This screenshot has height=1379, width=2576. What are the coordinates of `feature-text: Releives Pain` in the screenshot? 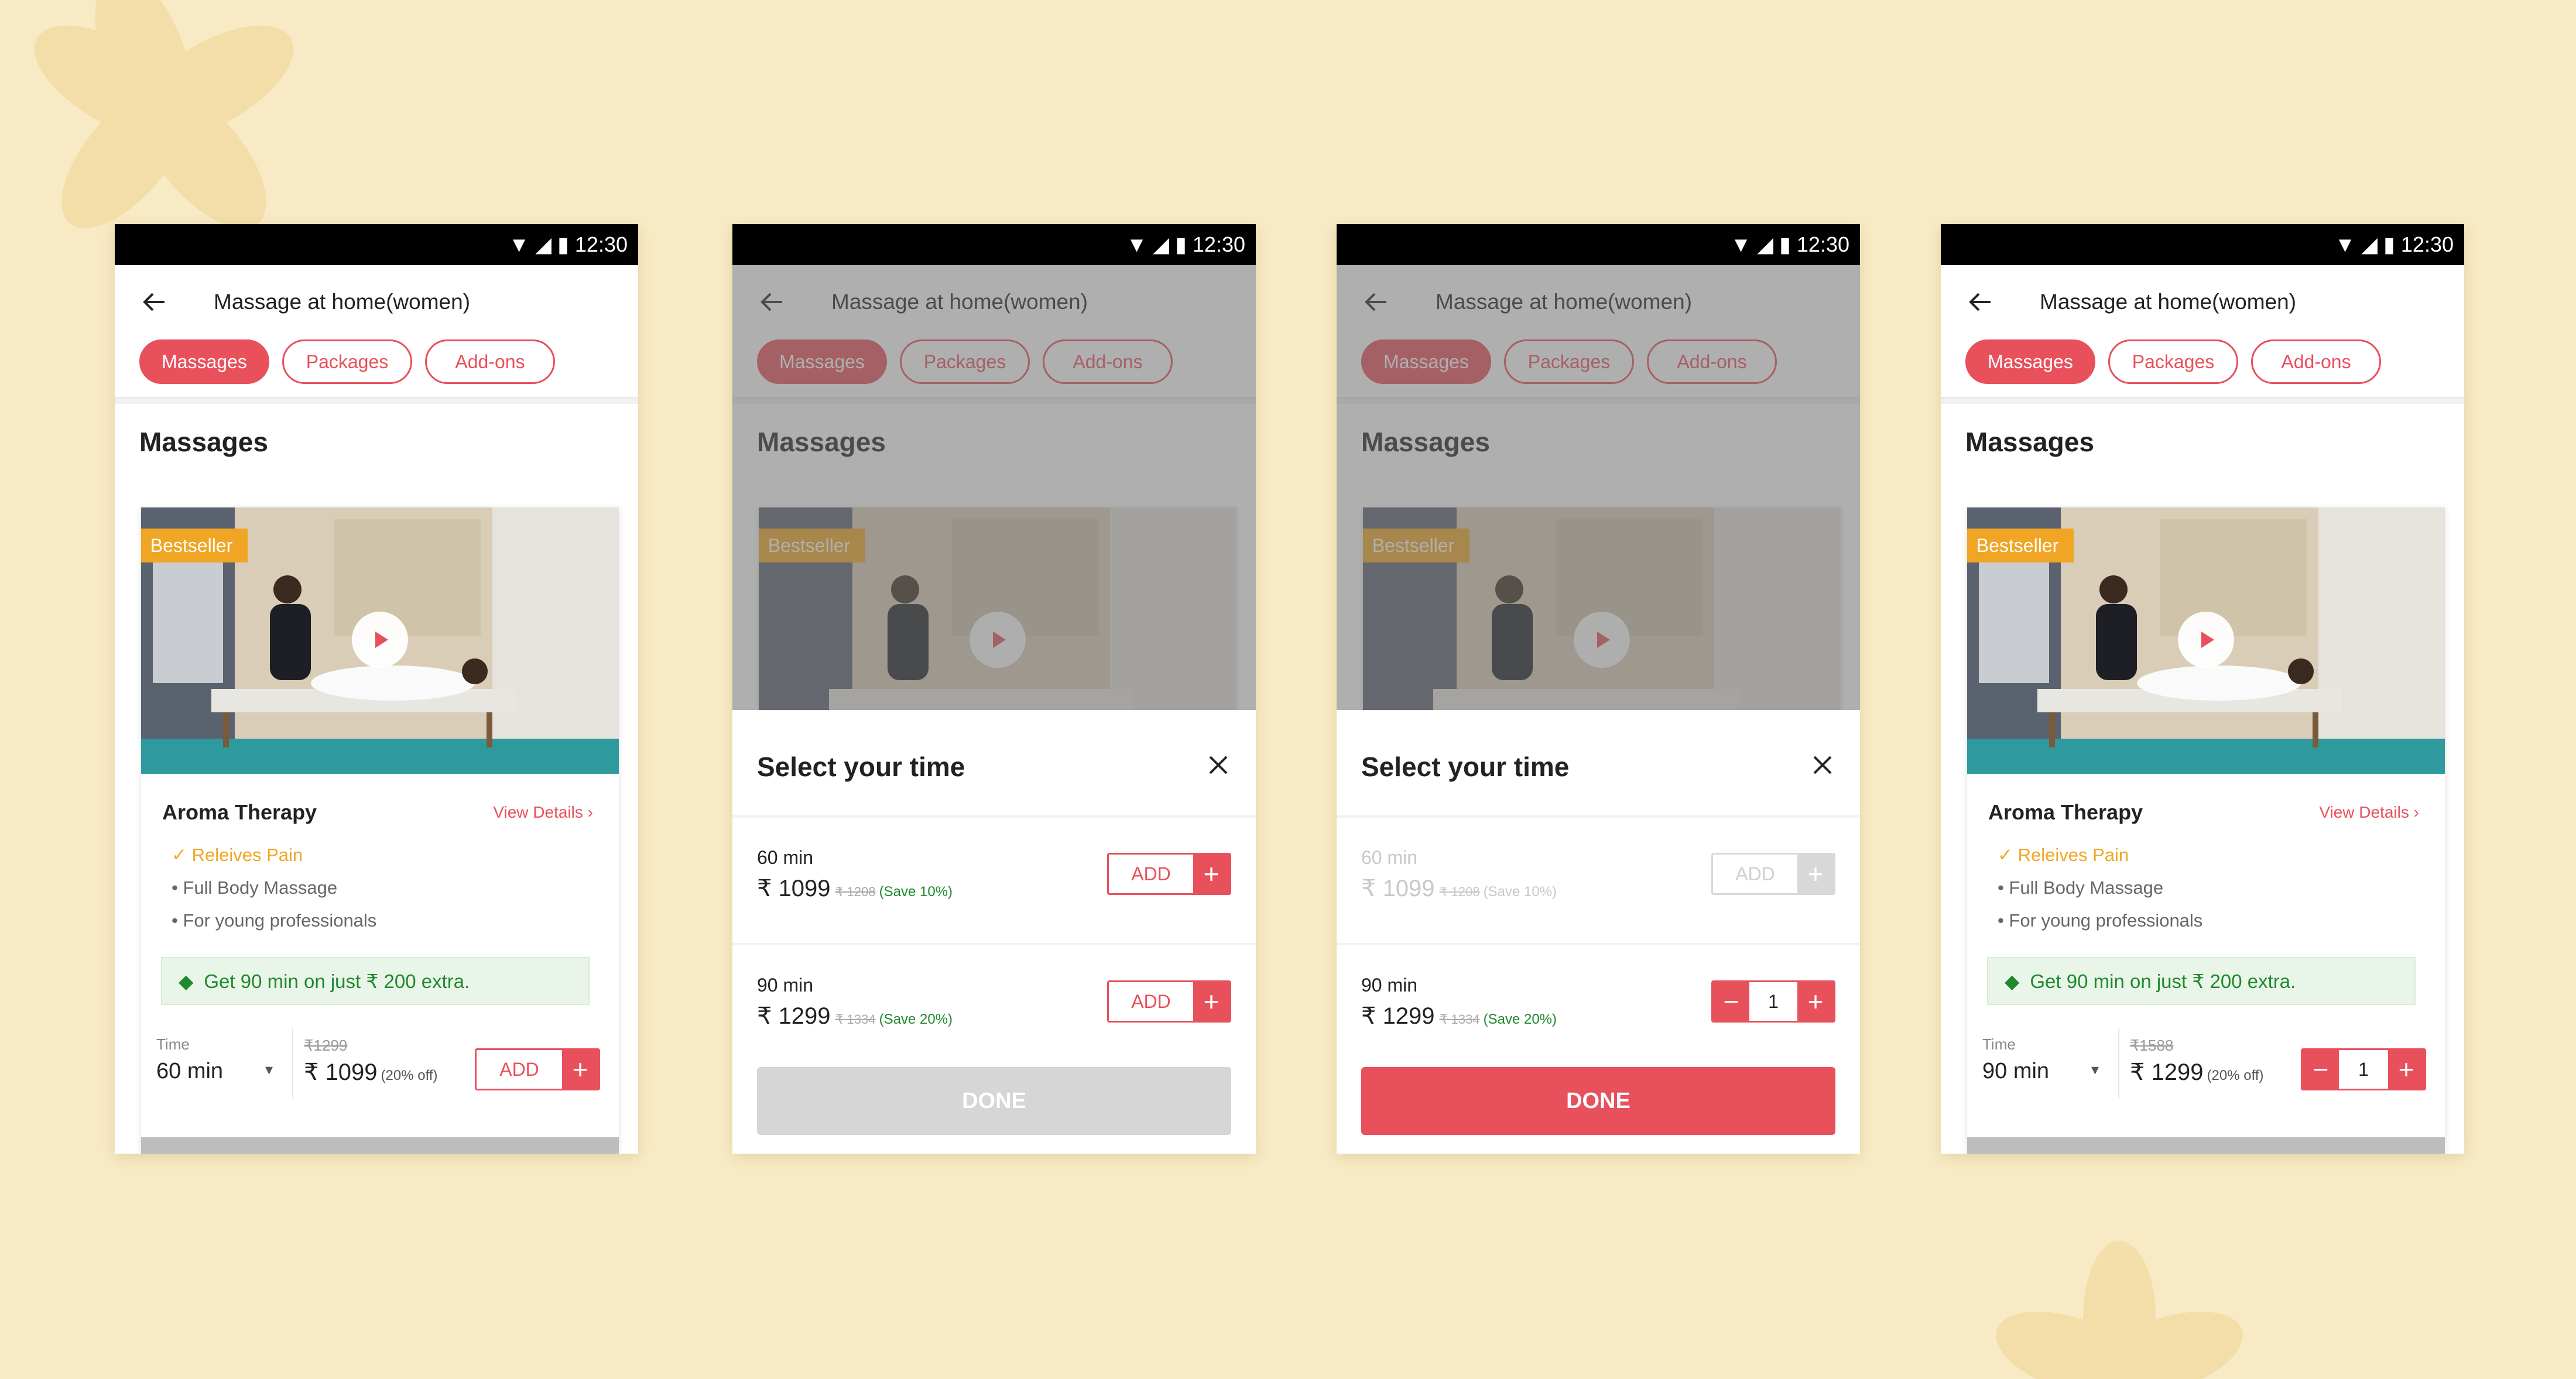 It's located at (2073, 855).